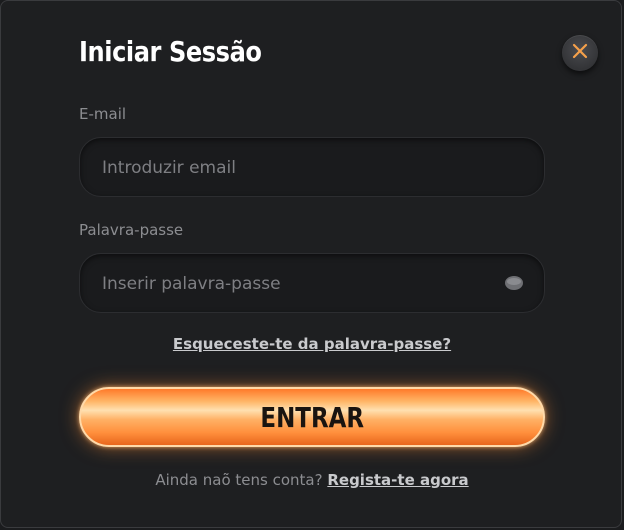 Image resolution: width=624 pixels, height=530 pixels. I want to click on password-field-wrapper, so click(312, 283).